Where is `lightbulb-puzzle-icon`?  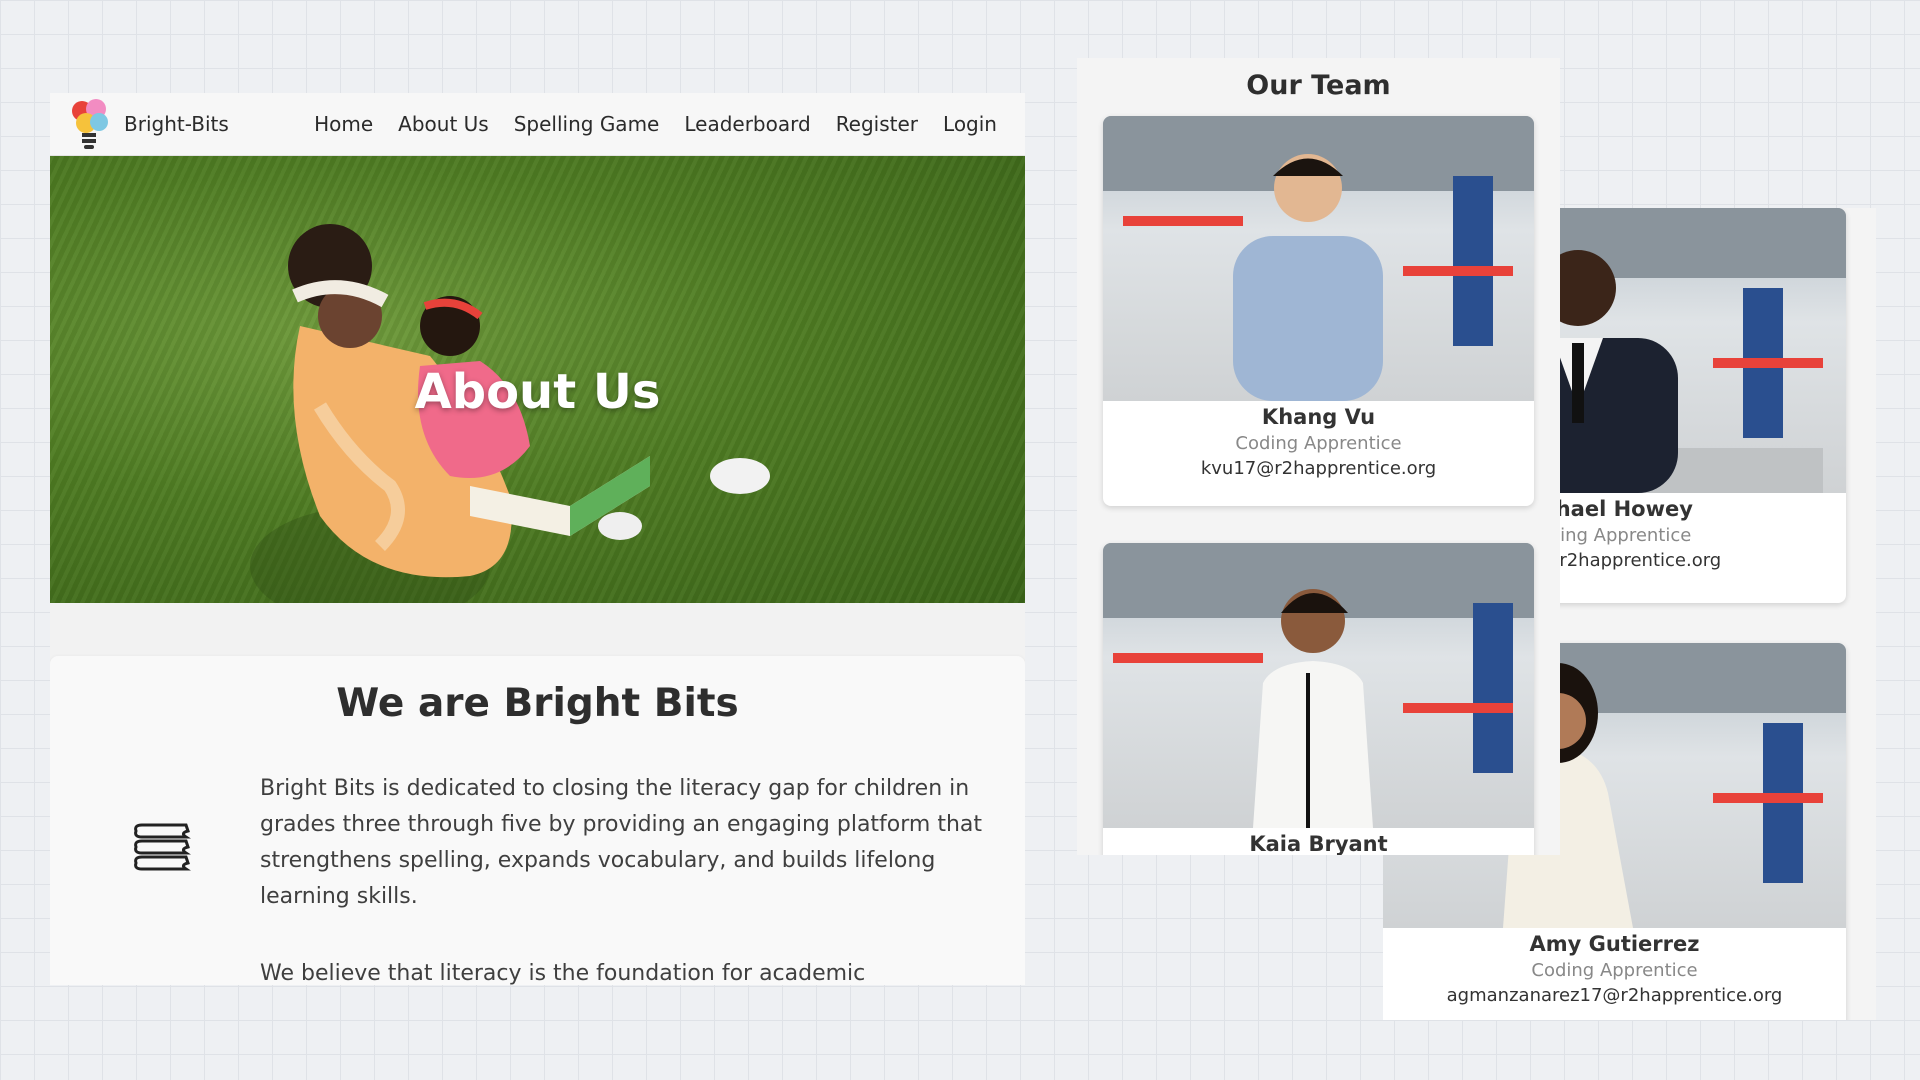 lightbulb-puzzle-icon is located at coordinates (89, 124).